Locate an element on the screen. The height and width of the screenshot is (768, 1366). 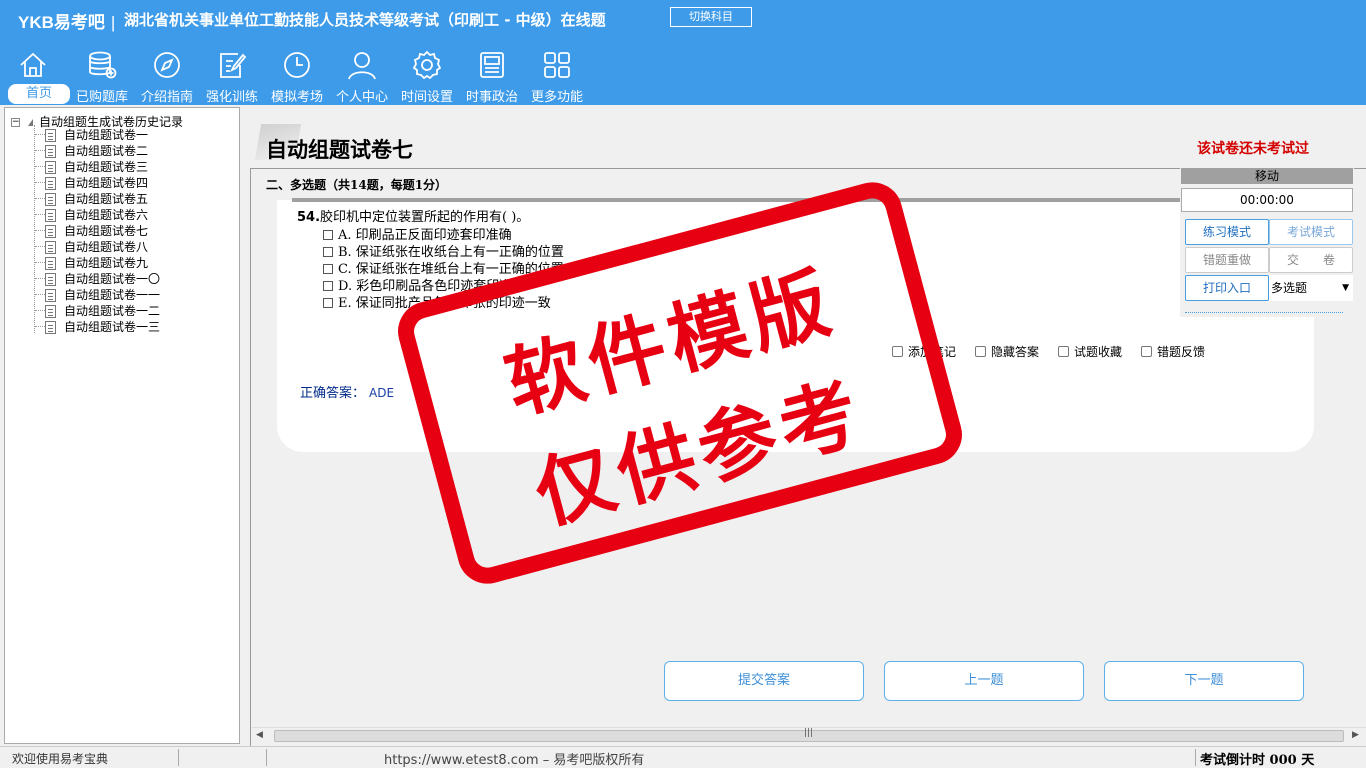
print-button: 打印入口 is located at coordinates (1227, 288).